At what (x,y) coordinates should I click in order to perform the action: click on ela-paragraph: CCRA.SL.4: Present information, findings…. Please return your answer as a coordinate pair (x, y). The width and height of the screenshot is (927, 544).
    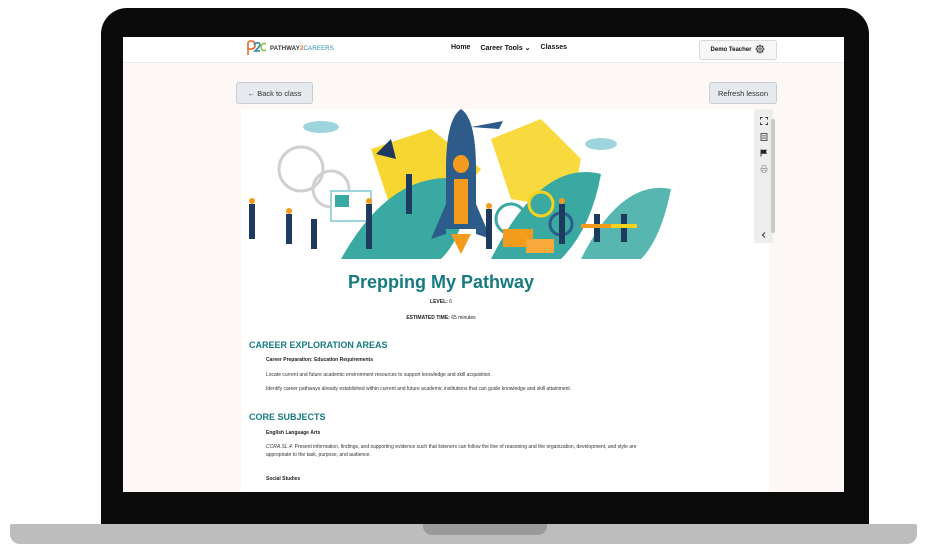
    Looking at the image, I should click on (451, 451).